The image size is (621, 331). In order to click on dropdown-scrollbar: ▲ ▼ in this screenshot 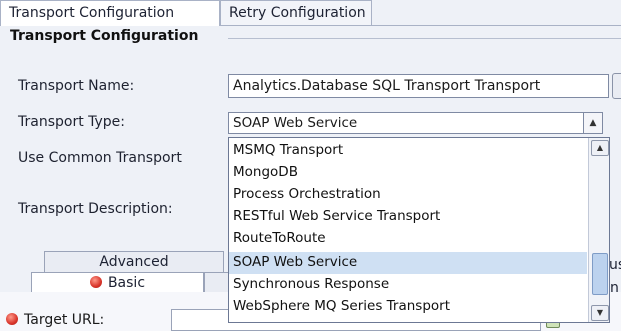, I will do `click(598, 230)`.